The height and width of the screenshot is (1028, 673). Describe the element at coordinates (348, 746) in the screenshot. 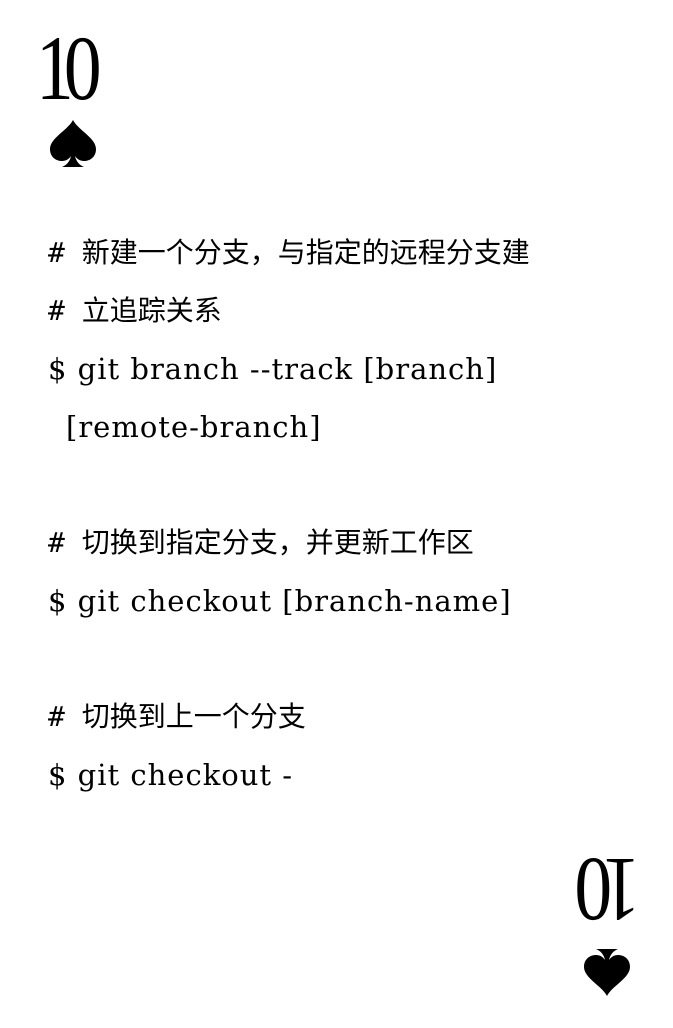

I see `section-checkout-previous: # 切换到上一个分支 $ git checkout -` at that location.